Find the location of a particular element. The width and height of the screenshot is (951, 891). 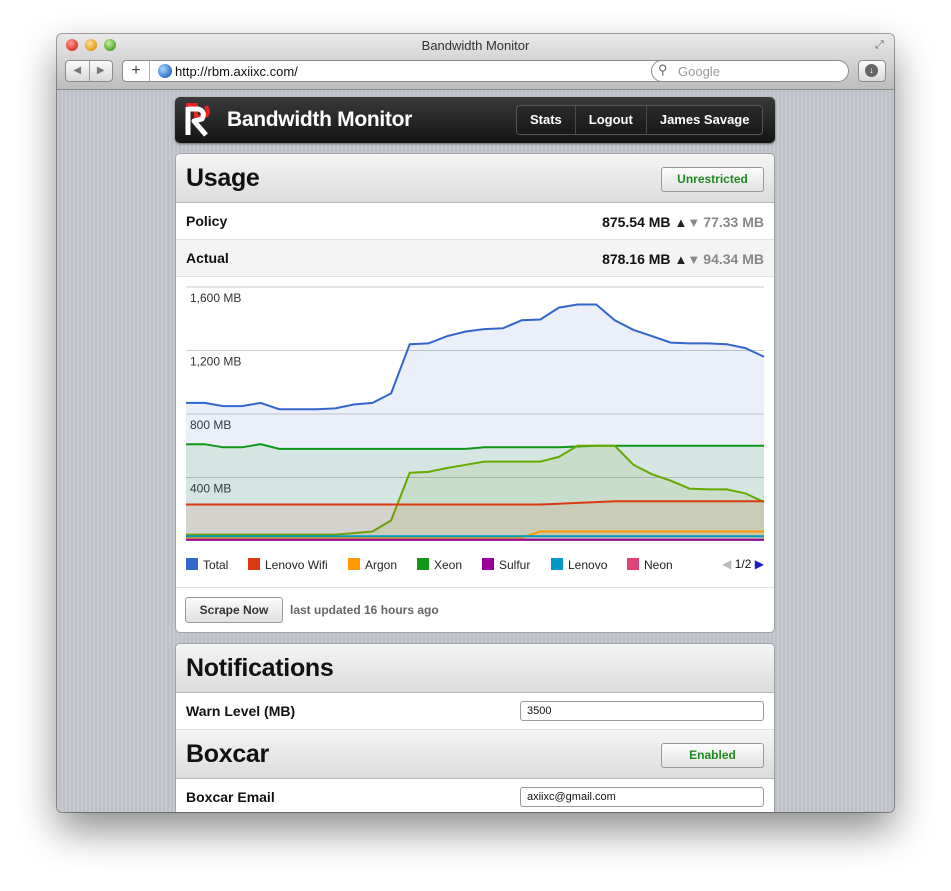

window-title: Bandwidth Monitor is located at coordinates (475, 45).